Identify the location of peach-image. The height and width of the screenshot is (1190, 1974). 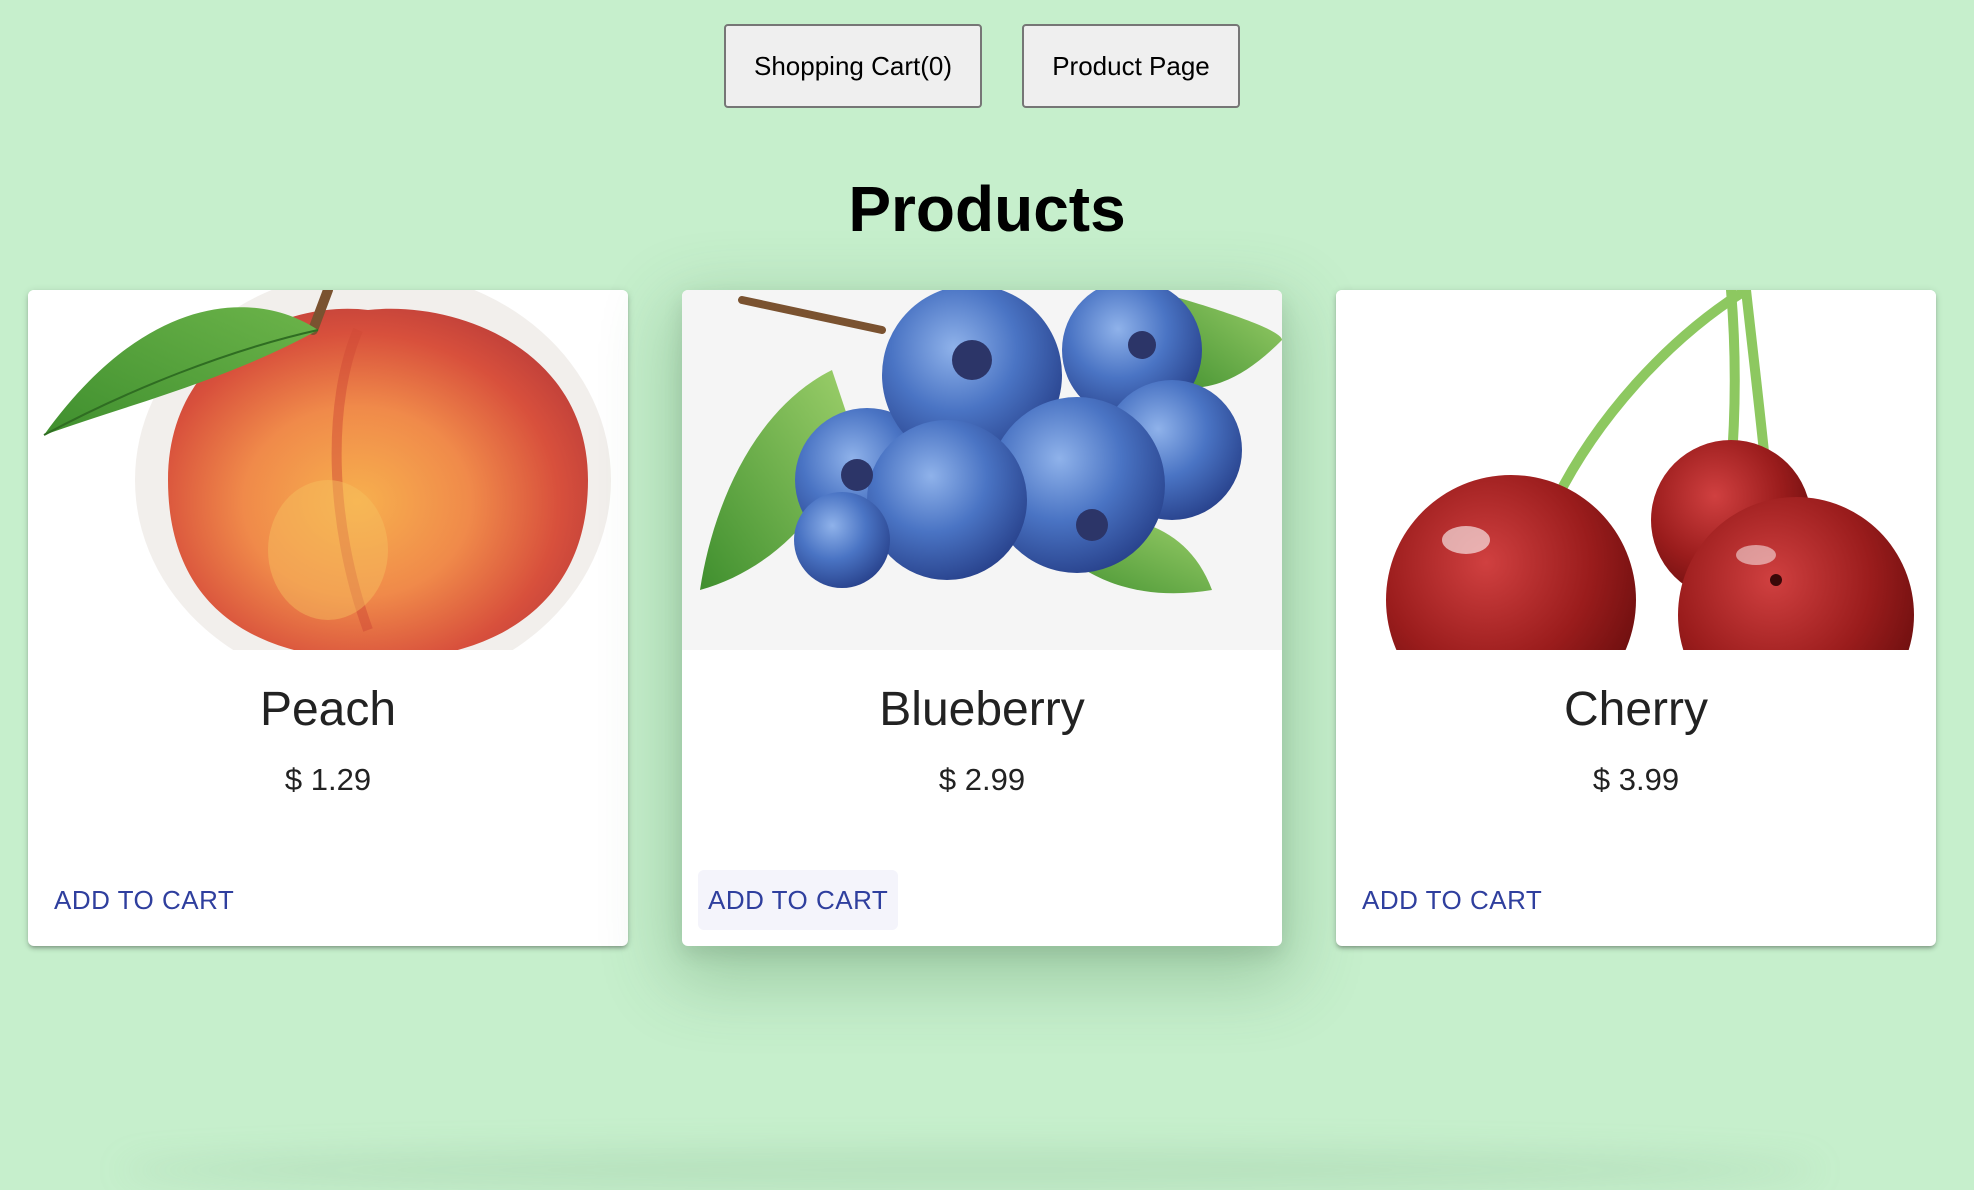
(328, 470).